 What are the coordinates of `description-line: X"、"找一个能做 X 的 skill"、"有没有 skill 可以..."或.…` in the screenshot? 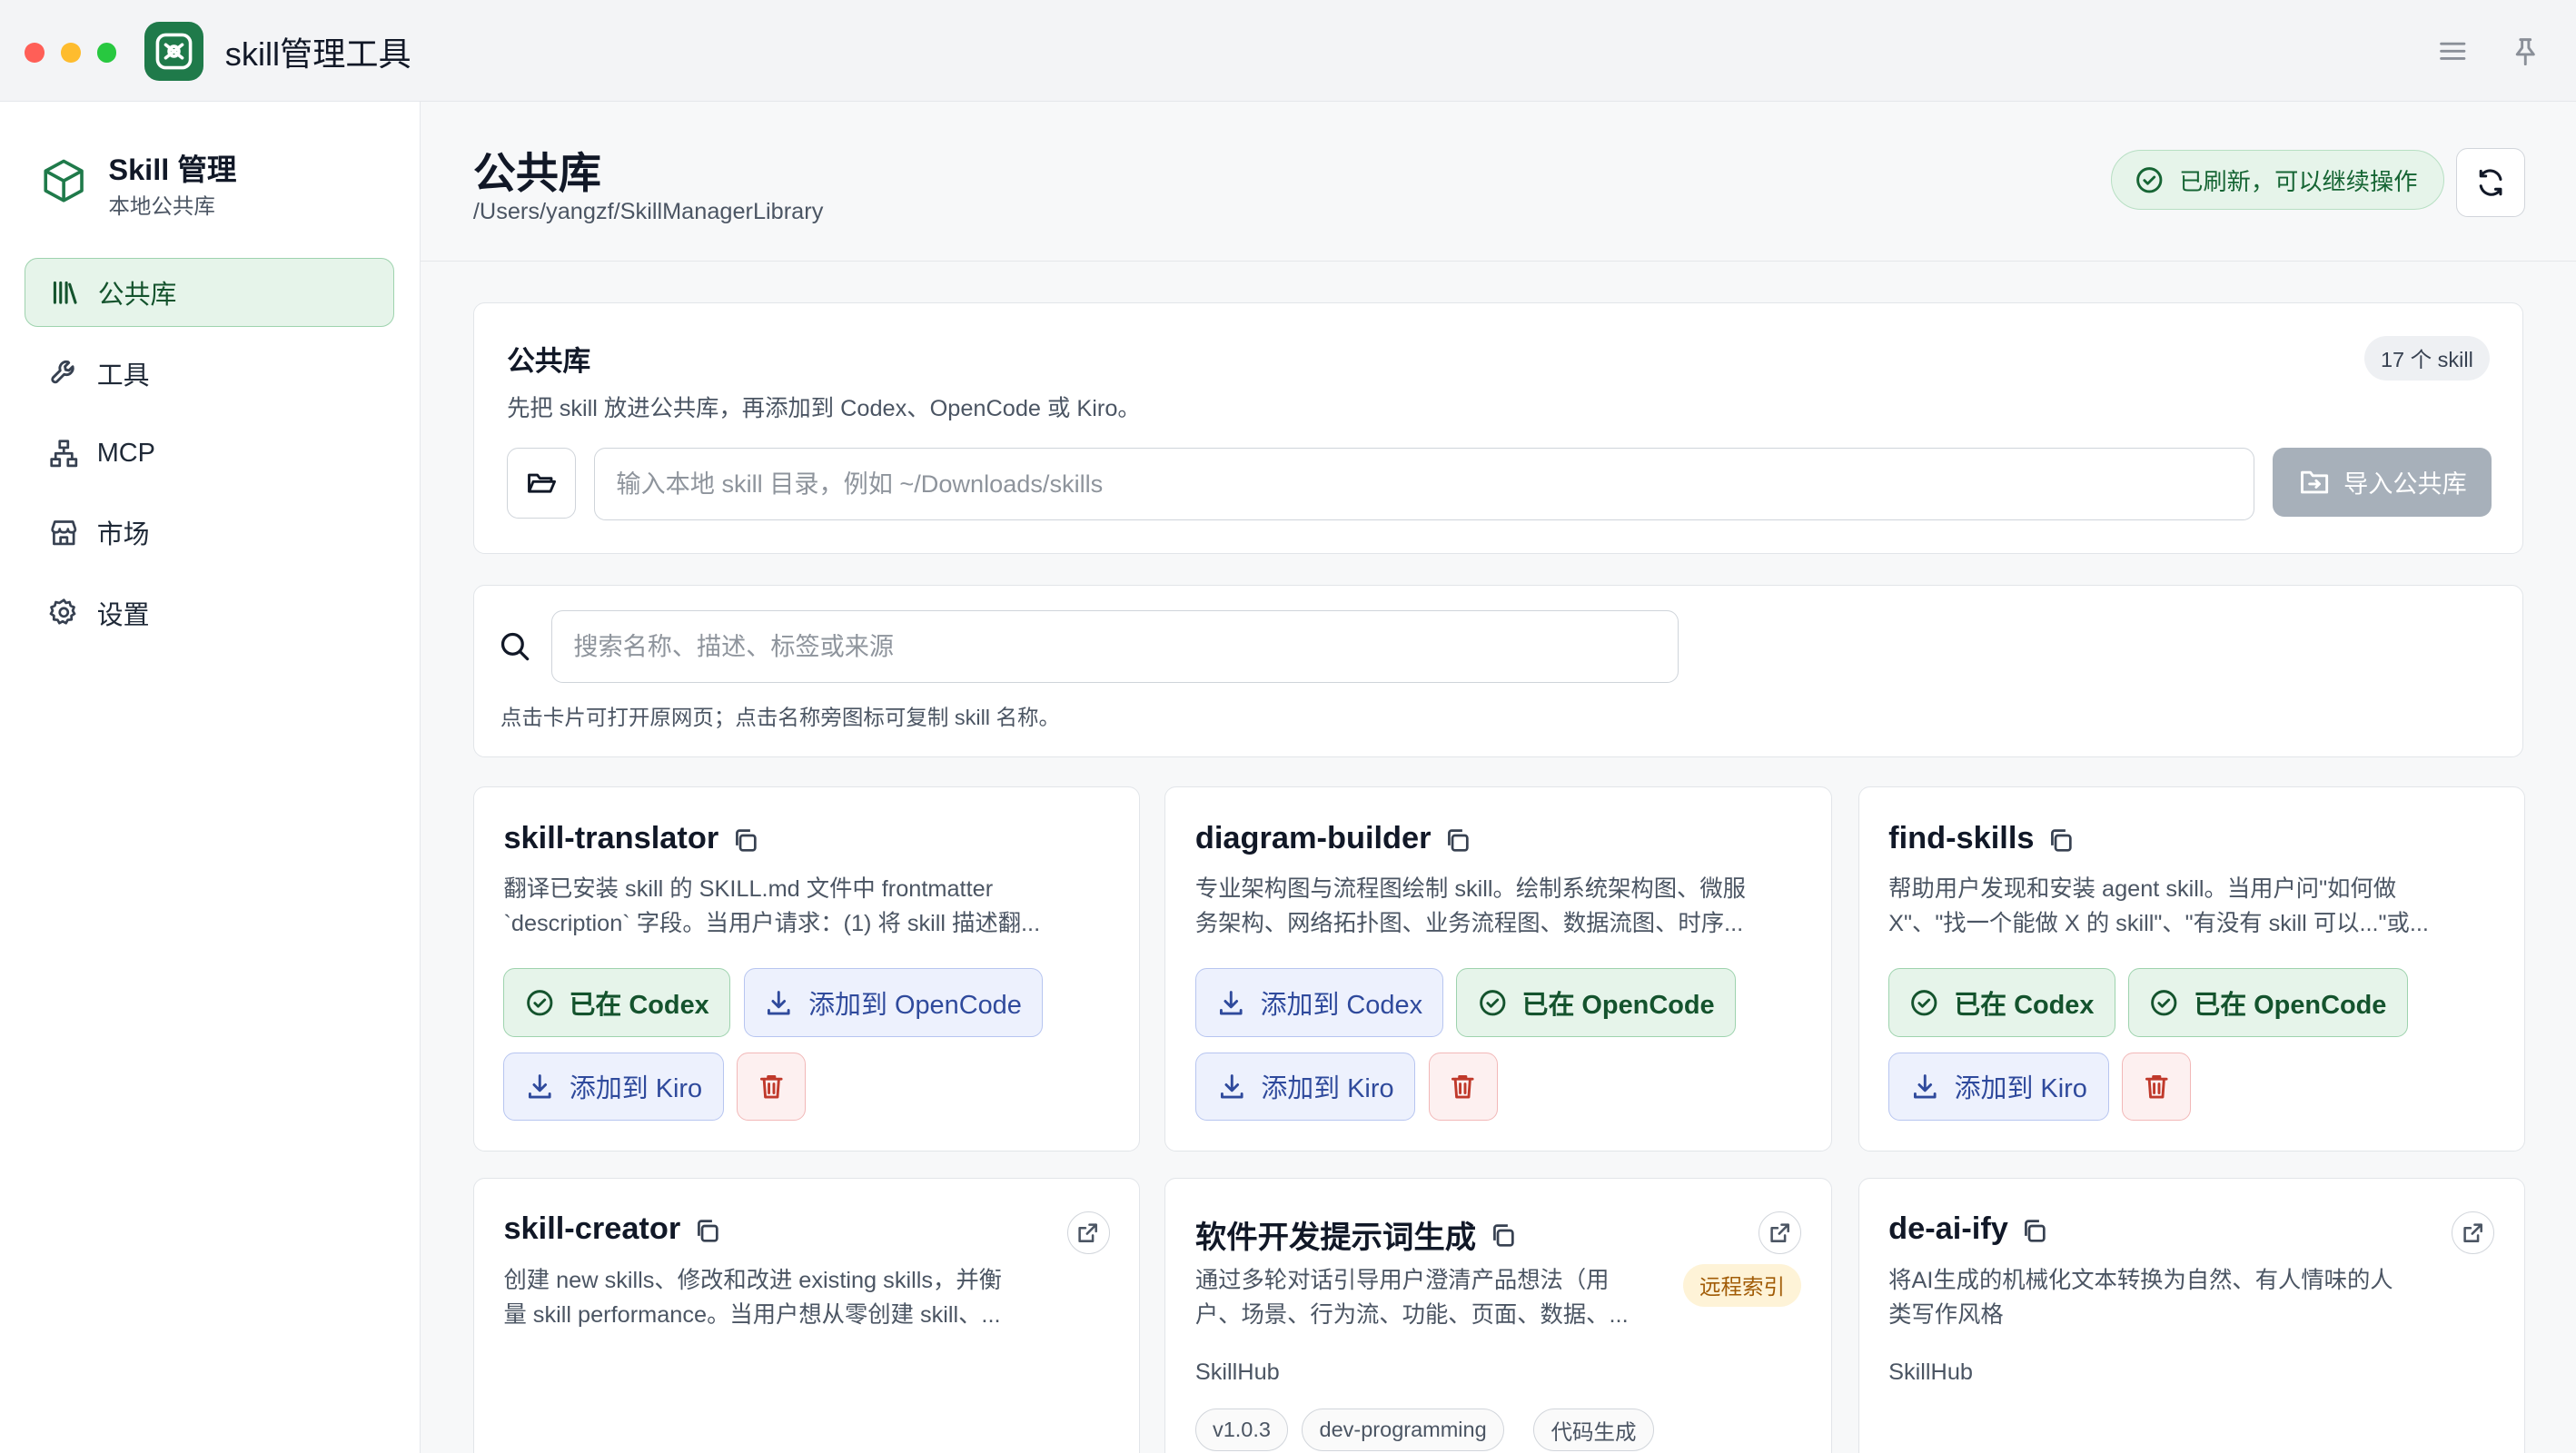 It's located at (2158, 924).